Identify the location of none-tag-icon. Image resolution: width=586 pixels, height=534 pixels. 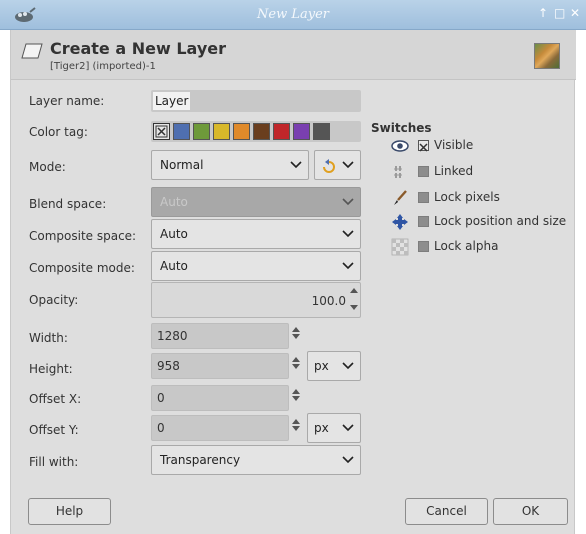
(161, 131).